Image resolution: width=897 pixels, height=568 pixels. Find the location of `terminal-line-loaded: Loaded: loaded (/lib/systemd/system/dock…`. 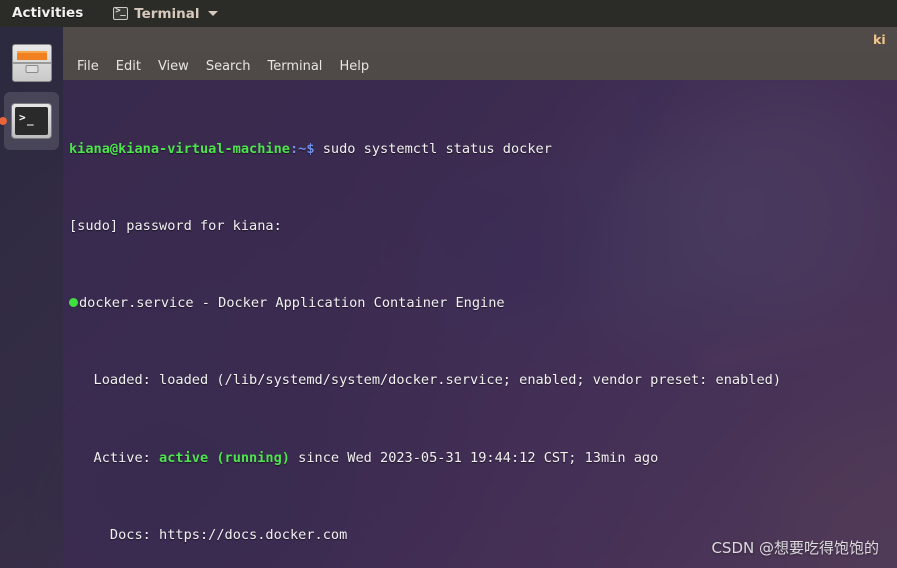

terminal-line-loaded: Loaded: loaded (/lib/systemd/system/dock… is located at coordinates (483, 380).